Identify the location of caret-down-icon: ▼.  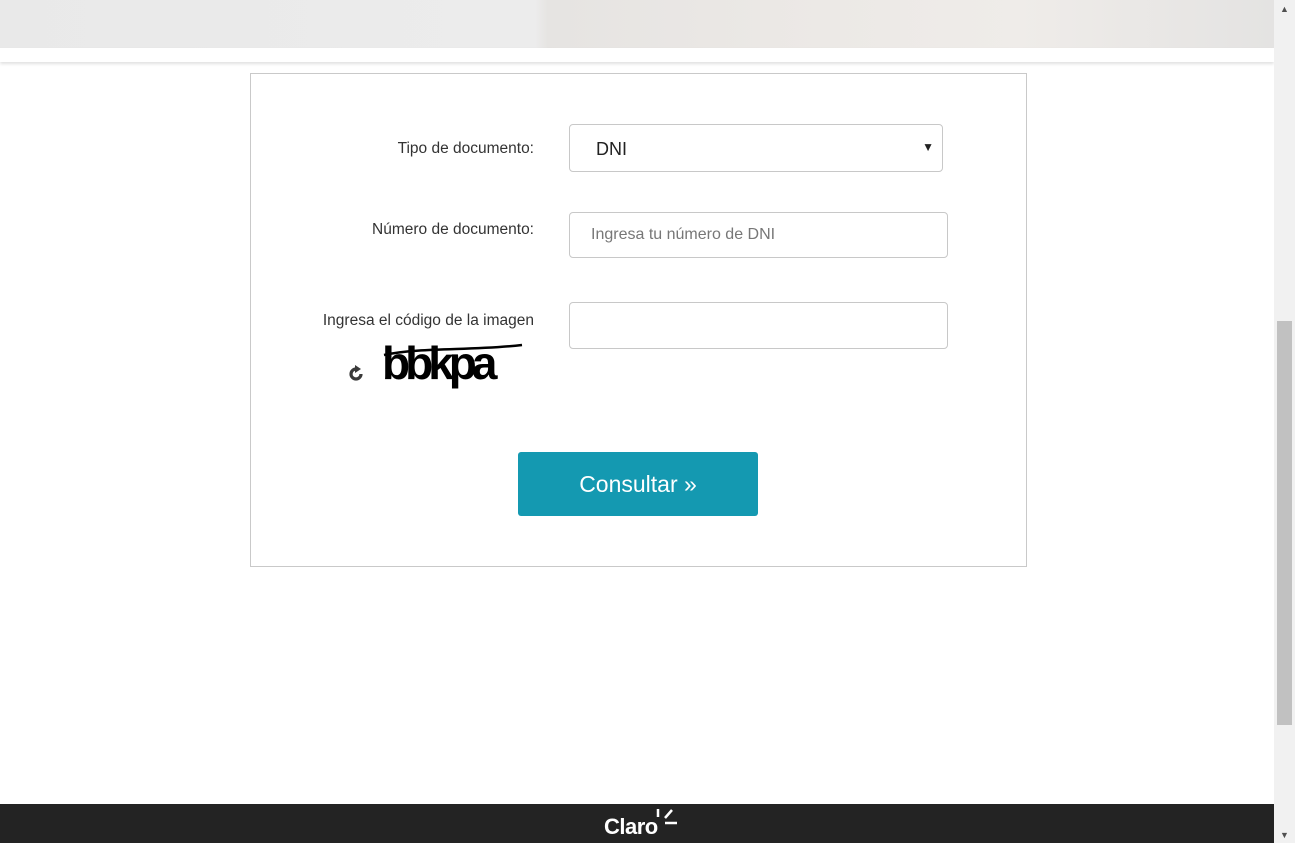
(928, 147).